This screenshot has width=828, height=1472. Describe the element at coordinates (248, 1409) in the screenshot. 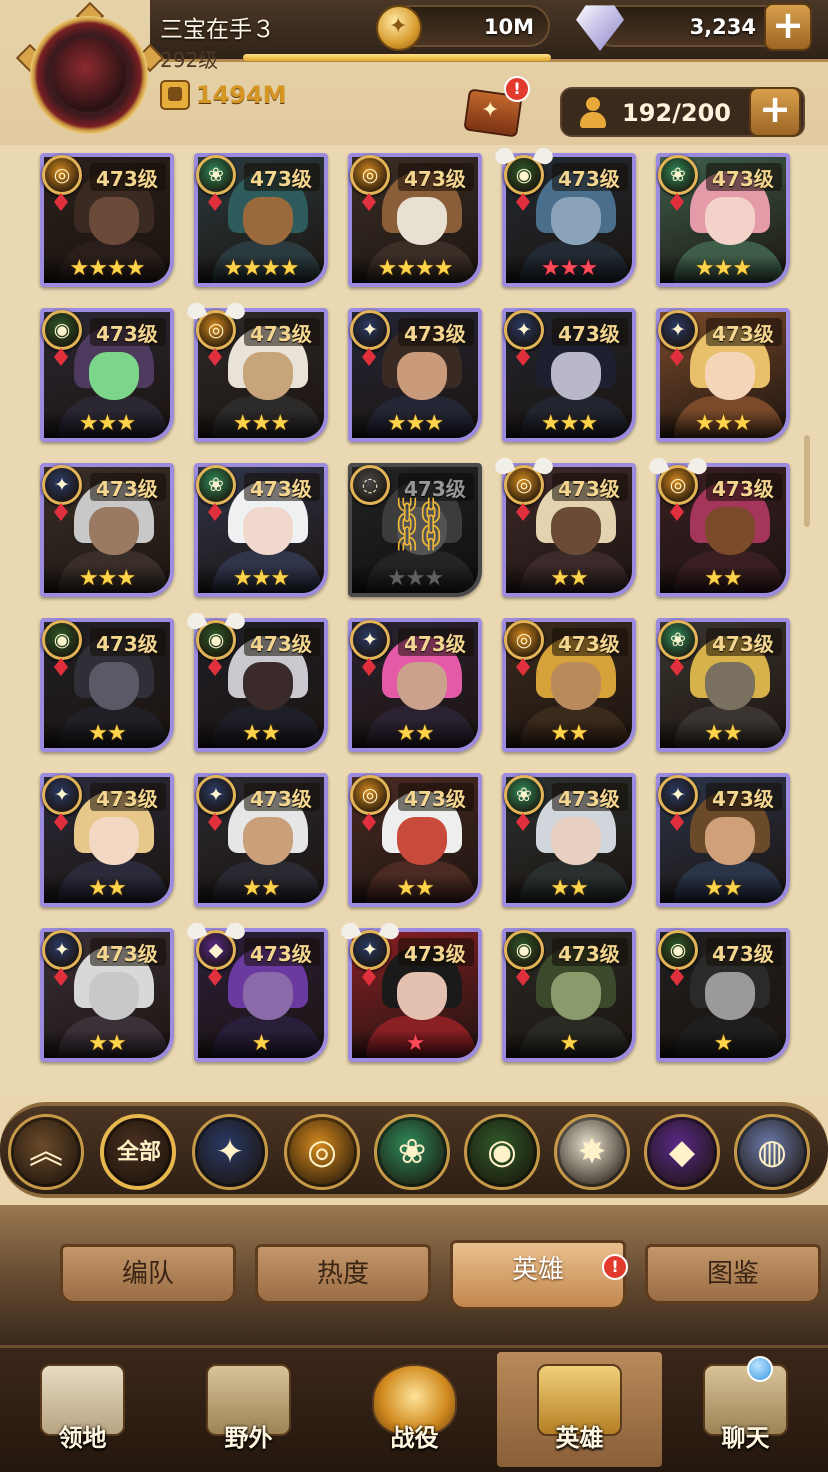

I see `nav-map-scroll: 野外` at that location.